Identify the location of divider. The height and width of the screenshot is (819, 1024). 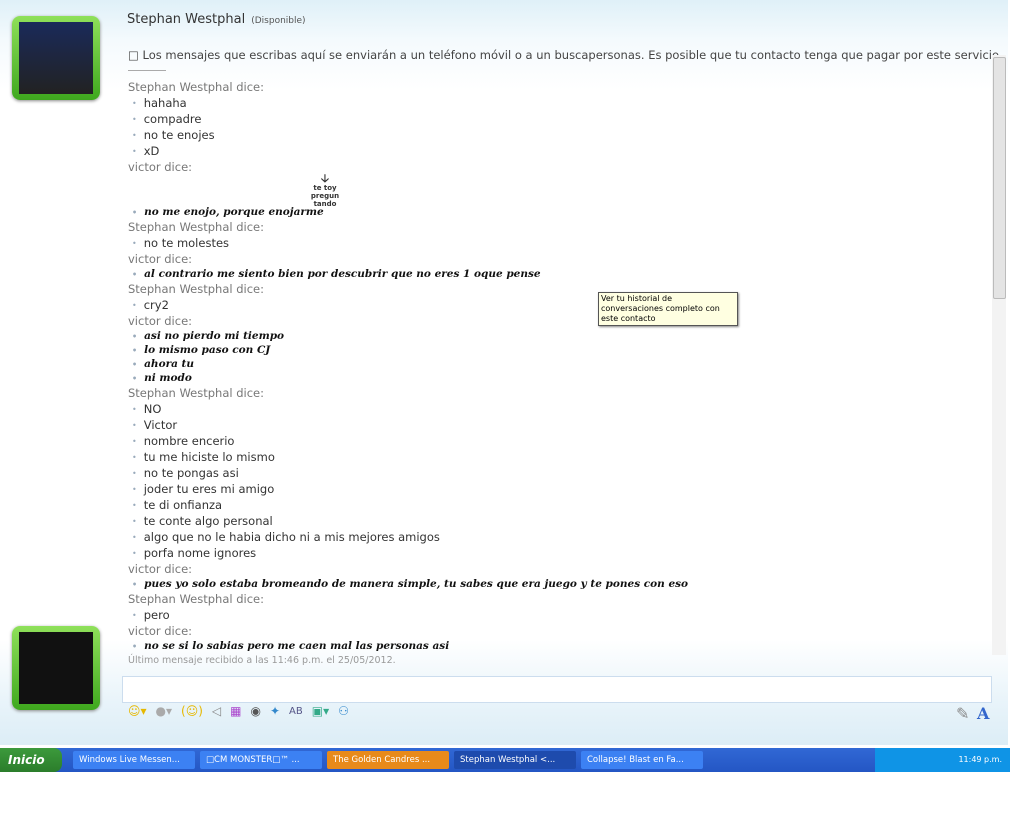
(147, 70).